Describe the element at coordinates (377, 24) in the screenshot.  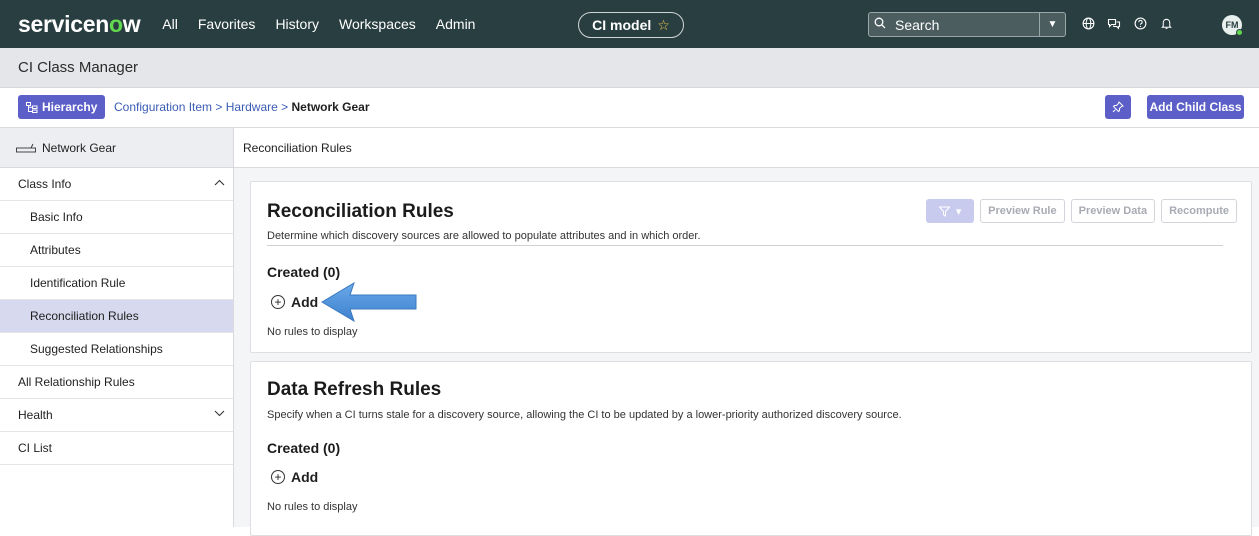
I see `nav-workspaces: Workspaces` at that location.